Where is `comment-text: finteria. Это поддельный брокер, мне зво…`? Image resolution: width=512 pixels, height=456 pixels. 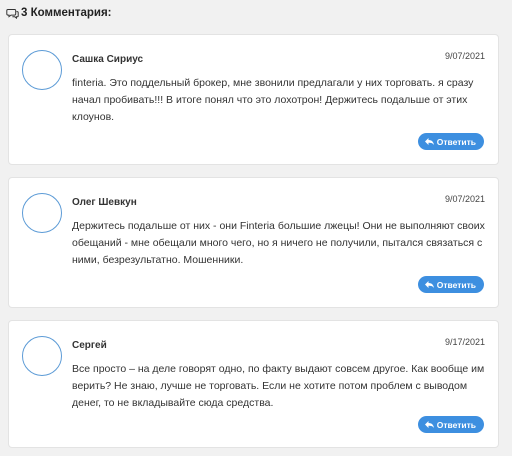
comment-text: finteria. Это поддельный брокер, мне зво… is located at coordinates (273, 100).